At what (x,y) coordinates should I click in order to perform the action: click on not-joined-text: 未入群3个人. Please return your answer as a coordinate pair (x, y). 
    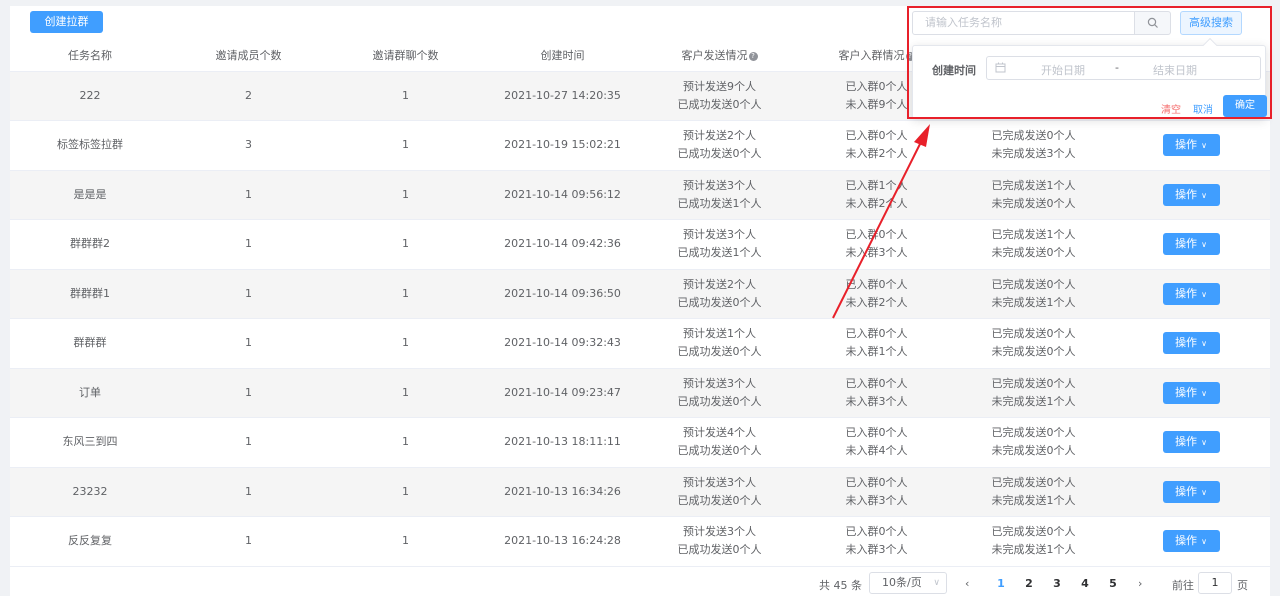
    Looking at the image, I should click on (876, 401).